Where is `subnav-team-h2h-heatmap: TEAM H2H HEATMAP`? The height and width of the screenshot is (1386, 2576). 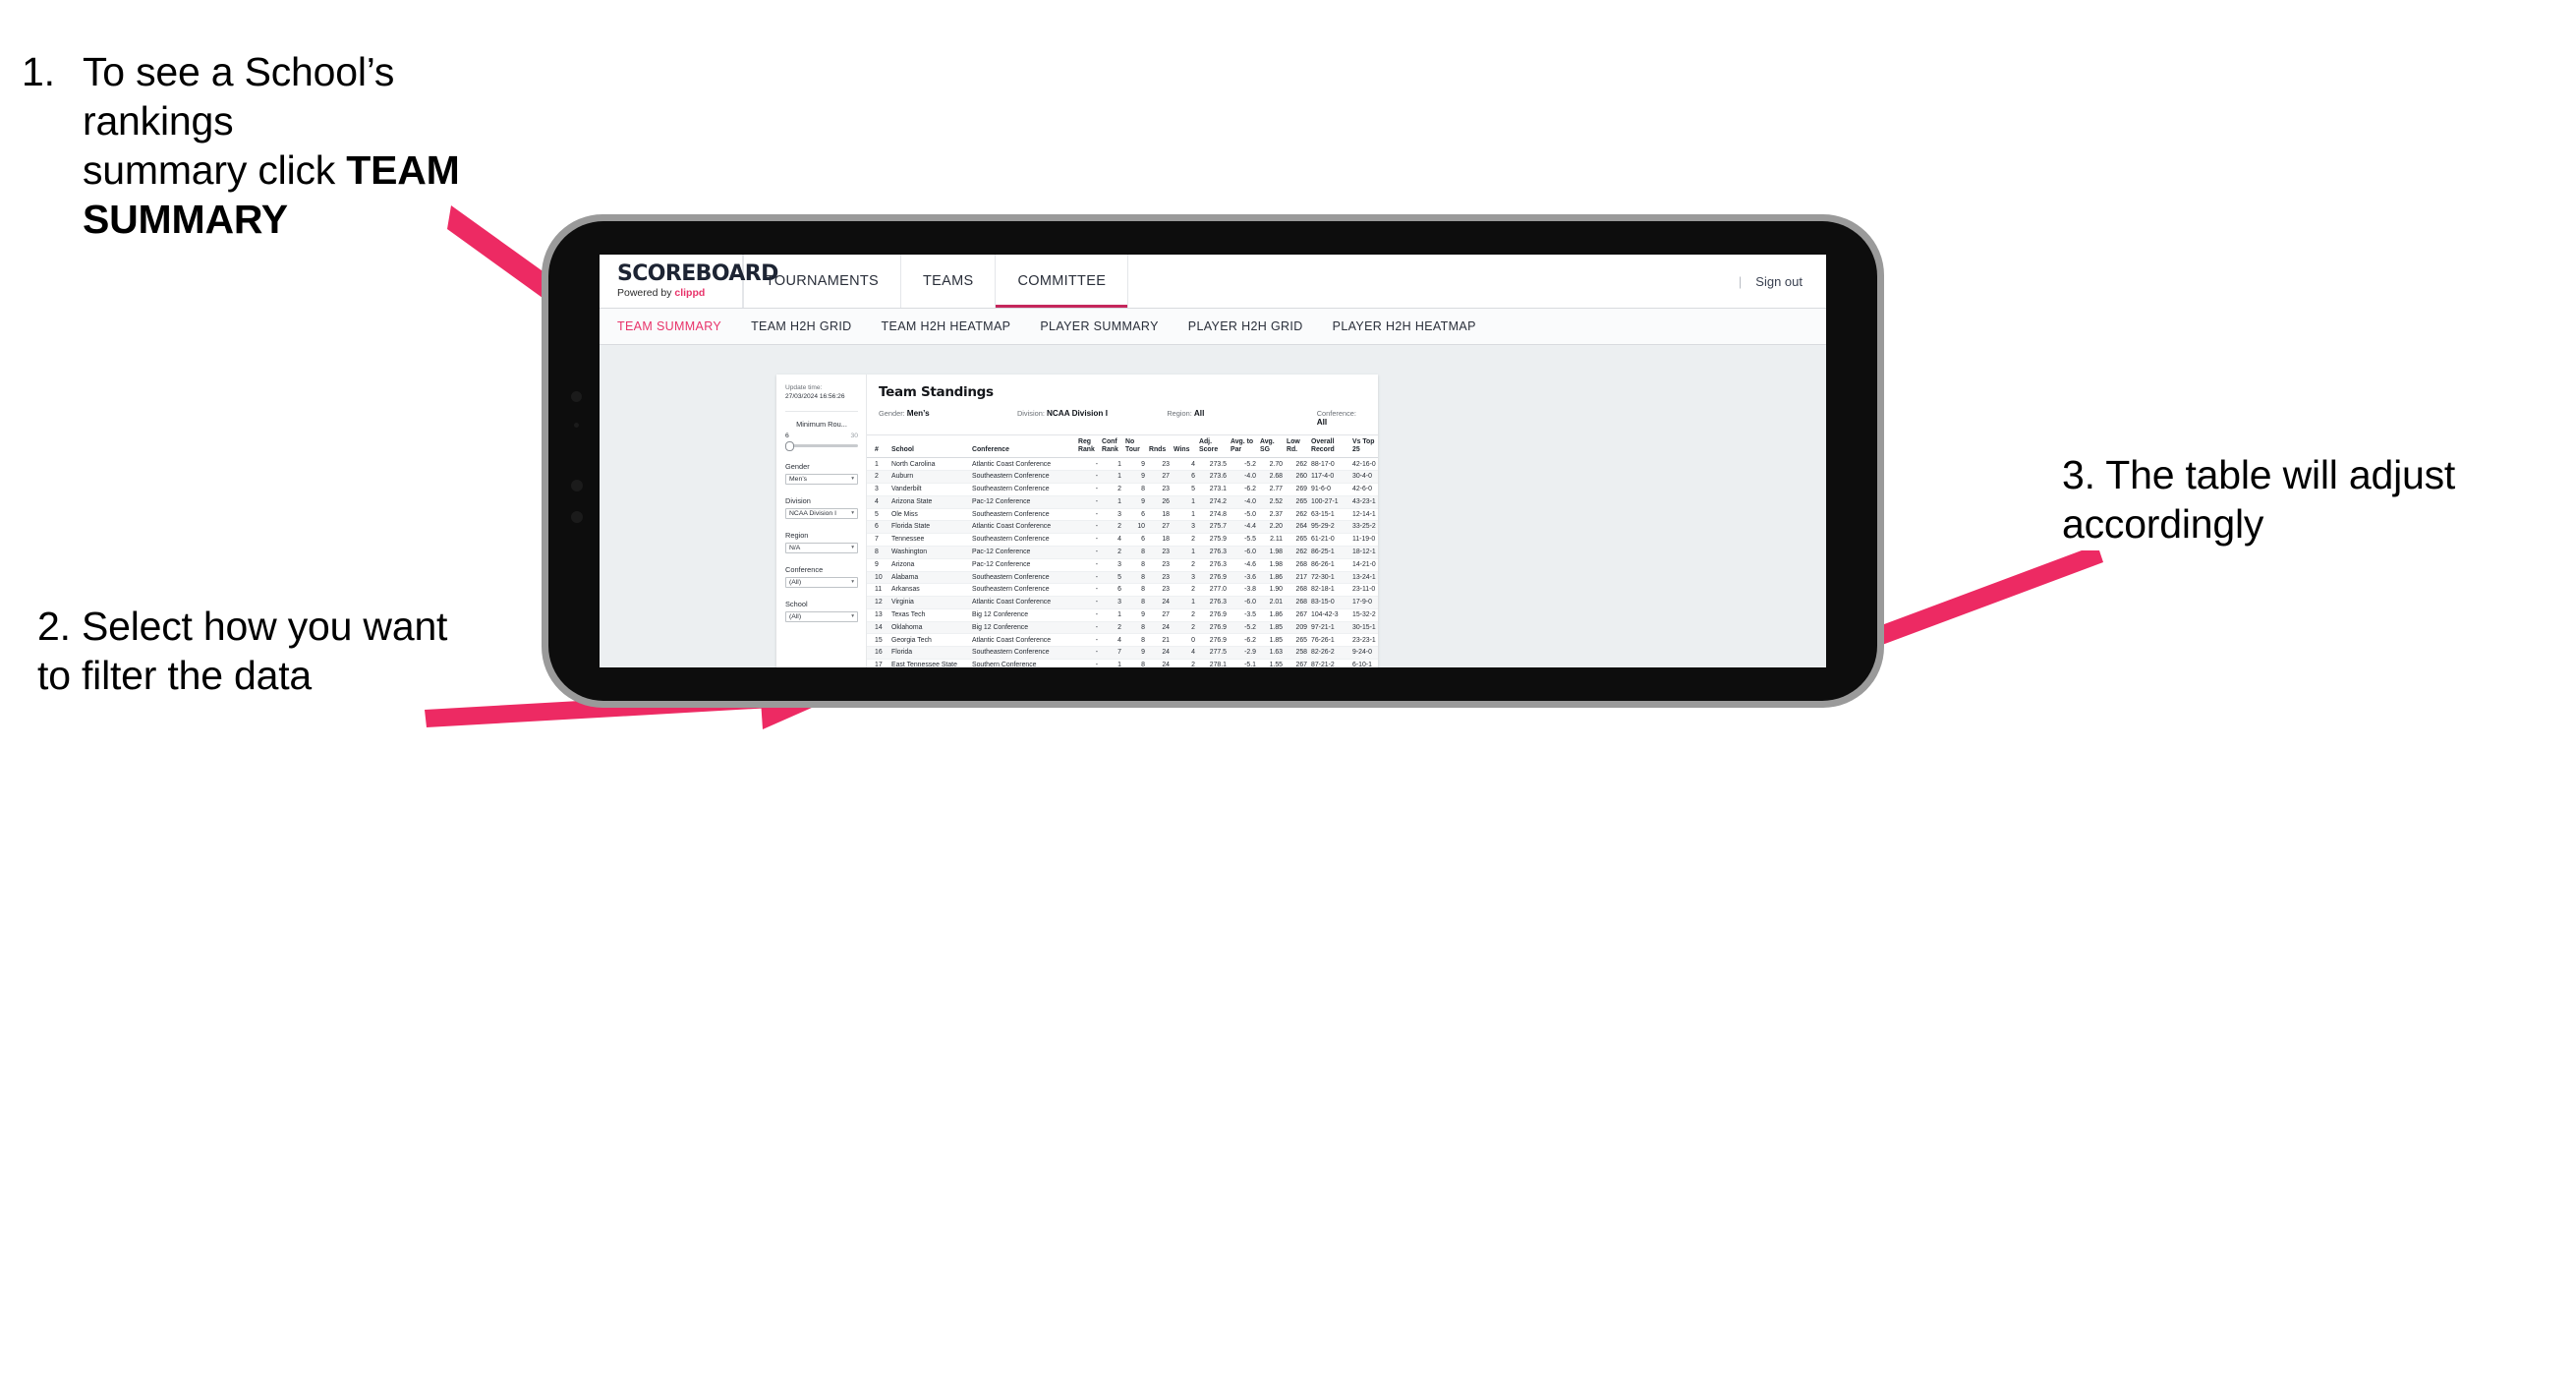
subnav-team-h2h-heatmap: TEAM H2H HEATMAP is located at coordinates (947, 326).